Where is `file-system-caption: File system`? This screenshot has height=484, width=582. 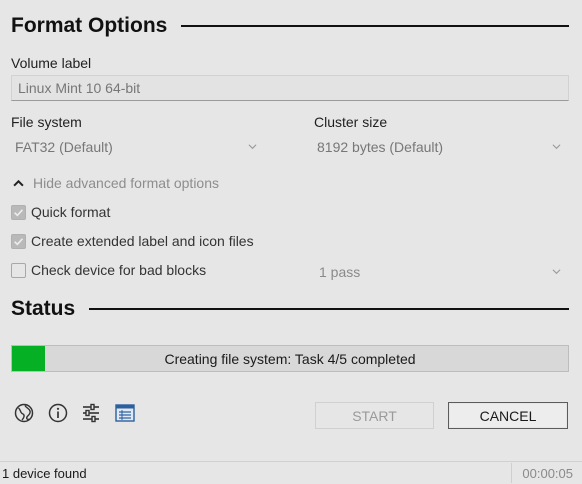
file-system-caption: File system is located at coordinates (46, 122).